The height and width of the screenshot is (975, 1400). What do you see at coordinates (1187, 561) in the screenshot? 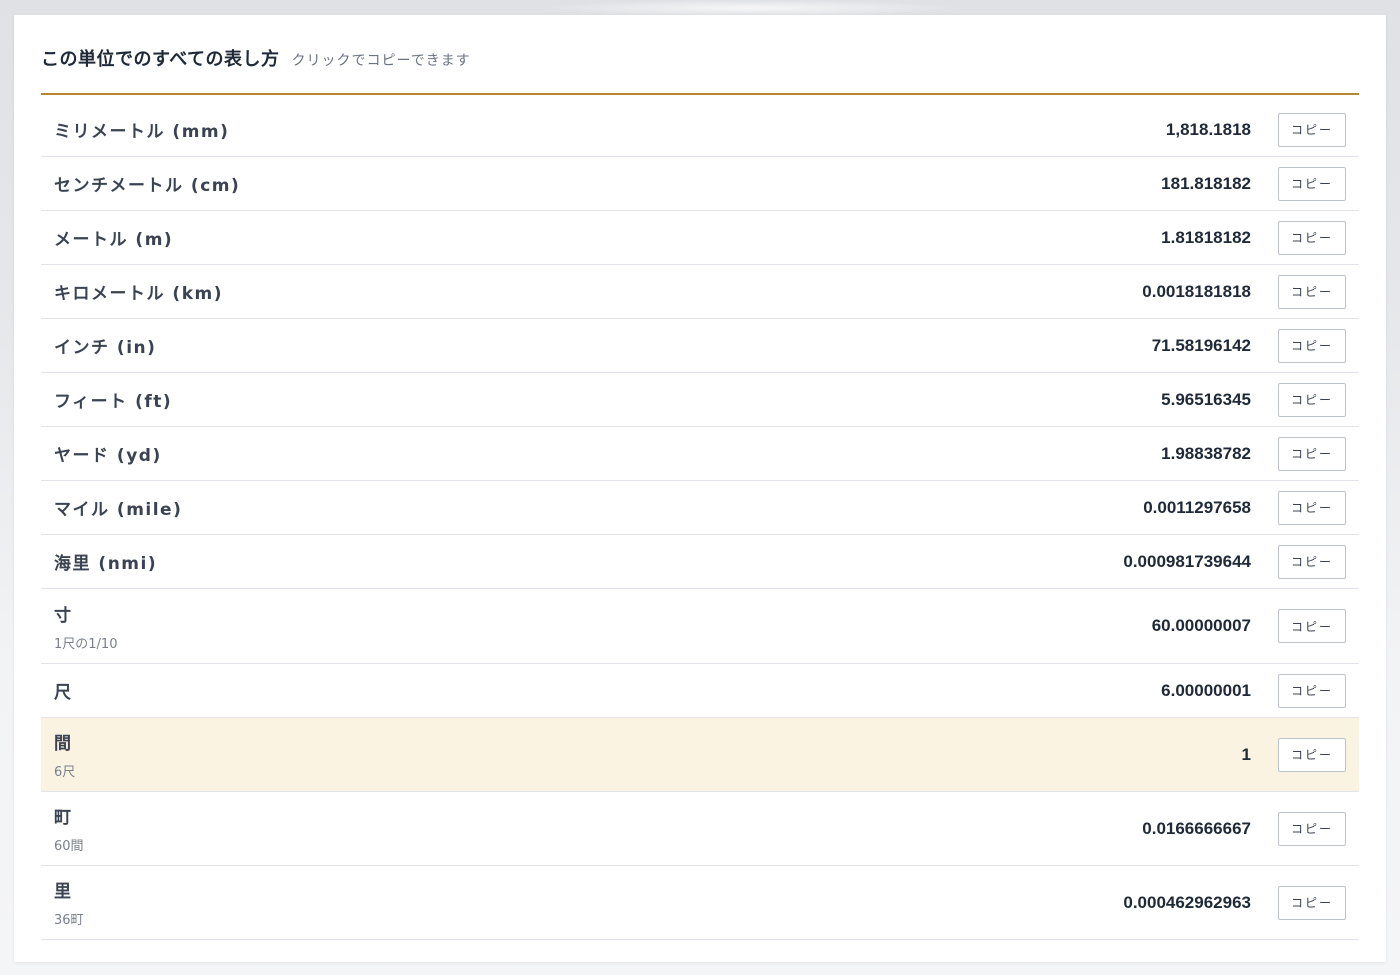
I see `converted-value: 0.000981739644` at bounding box center [1187, 561].